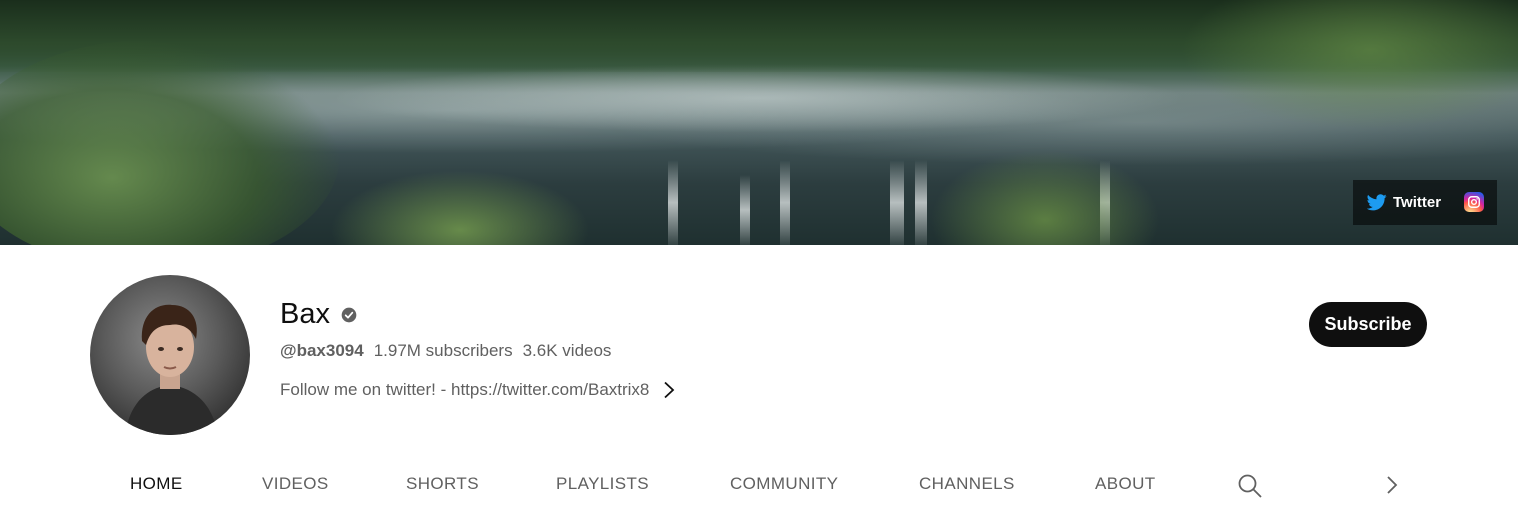 Image resolution: width=1518 pixels, height=512 pixels. Describe the element at coordinates (1125, 484) in the screenshot. I see `tab-about: ABOUT` at that location.